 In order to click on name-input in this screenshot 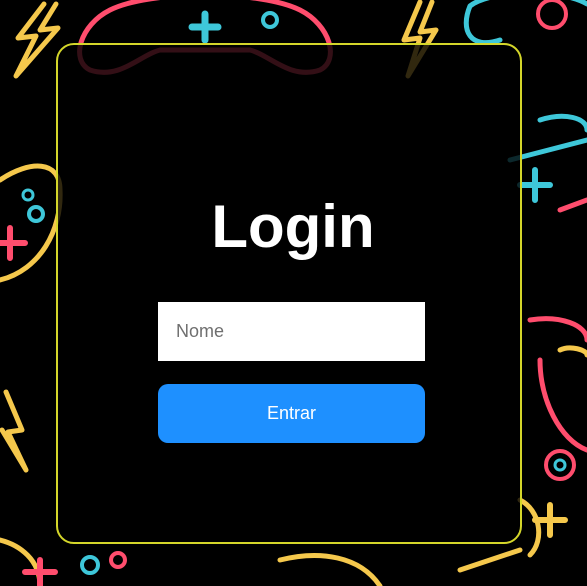, I will do `click(291, 331)`.